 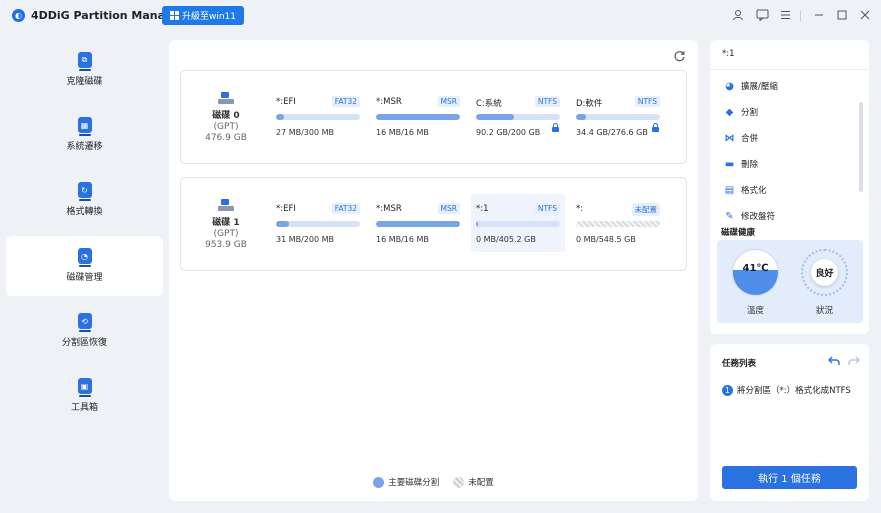 What do you see at coordinates (785, 15) in the screenshot?
I see `menu-icon` at bounding box center [785, 15].